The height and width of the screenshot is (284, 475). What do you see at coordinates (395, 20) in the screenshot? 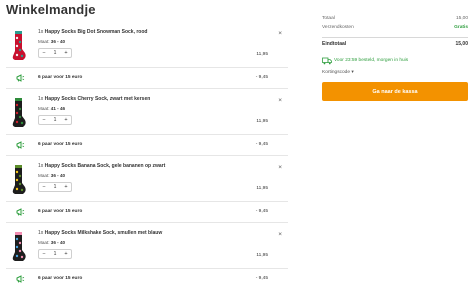
I see `subtotal-row: Totaal 15,00` at bounding box center [395, 20].